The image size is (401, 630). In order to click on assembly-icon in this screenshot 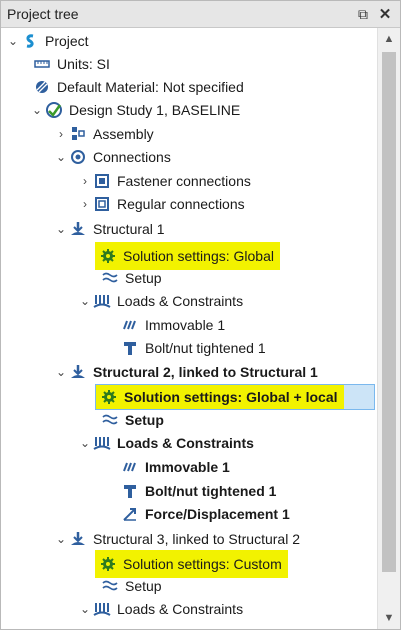, I will do `click(78, 134)`.